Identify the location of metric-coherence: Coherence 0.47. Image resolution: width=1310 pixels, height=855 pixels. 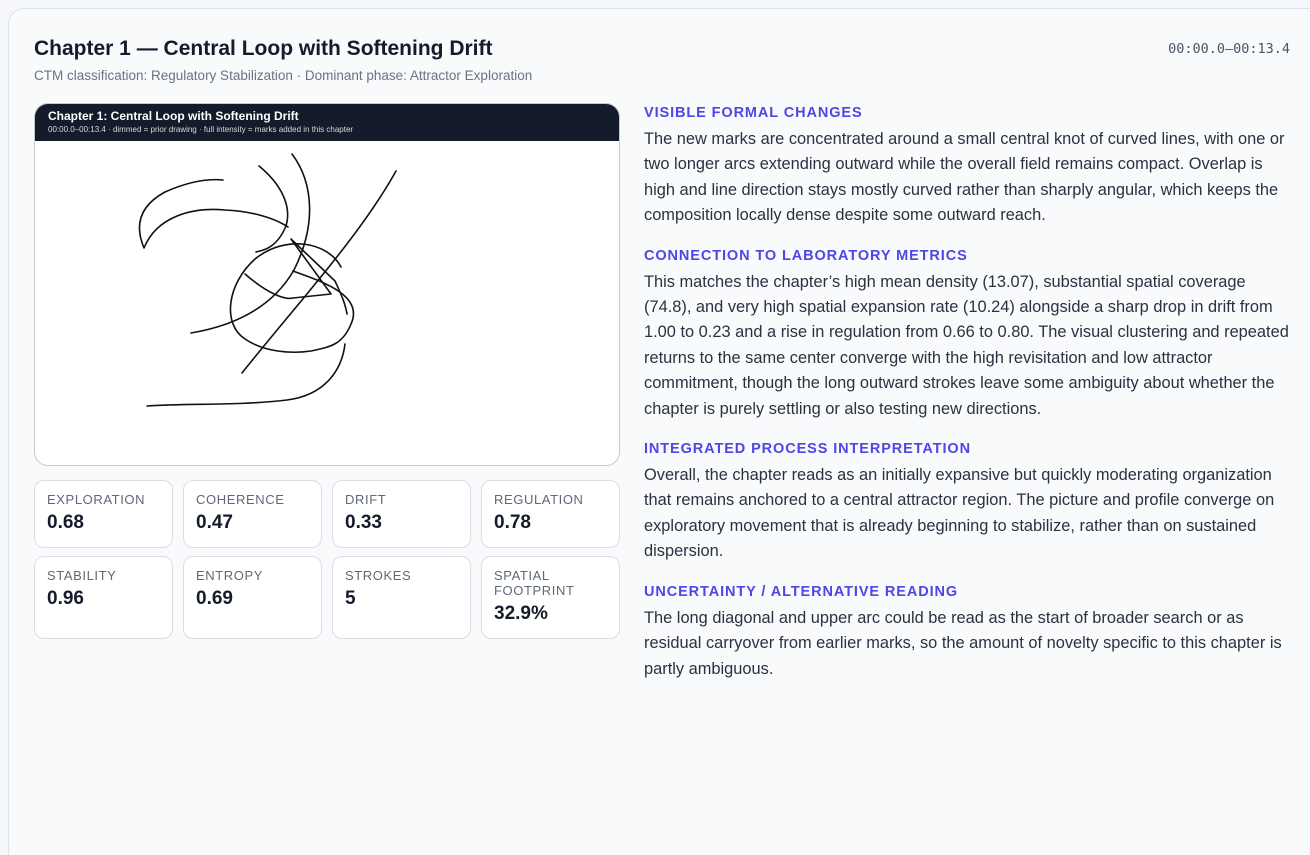
(252, 514).